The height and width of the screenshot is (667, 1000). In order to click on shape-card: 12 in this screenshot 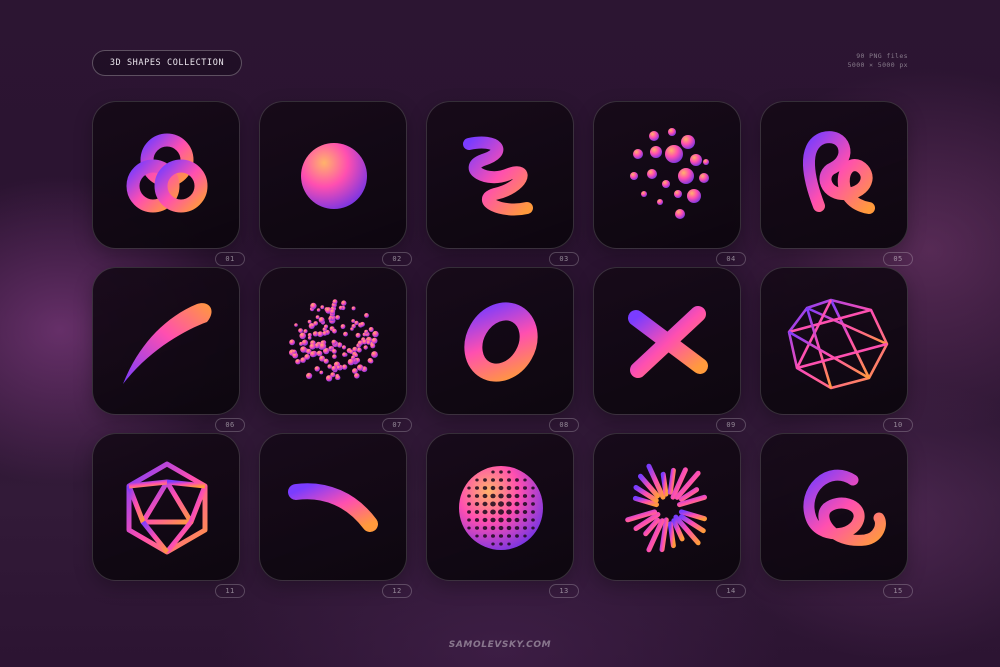, I will do `click(335, 515)`.